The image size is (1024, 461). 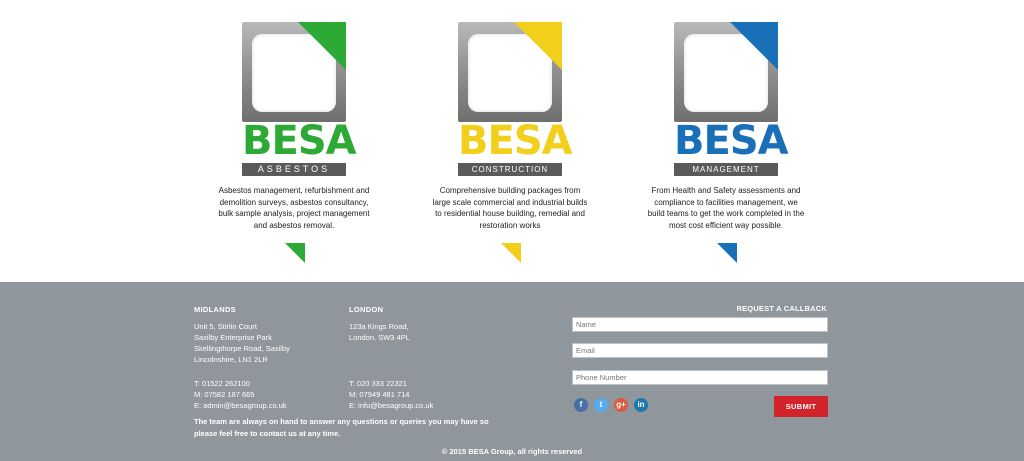 What do you see at coordinates (801, 406) in the screenshot?
I see `submit-button: SUBMIT` at bounding box center [801, 406].